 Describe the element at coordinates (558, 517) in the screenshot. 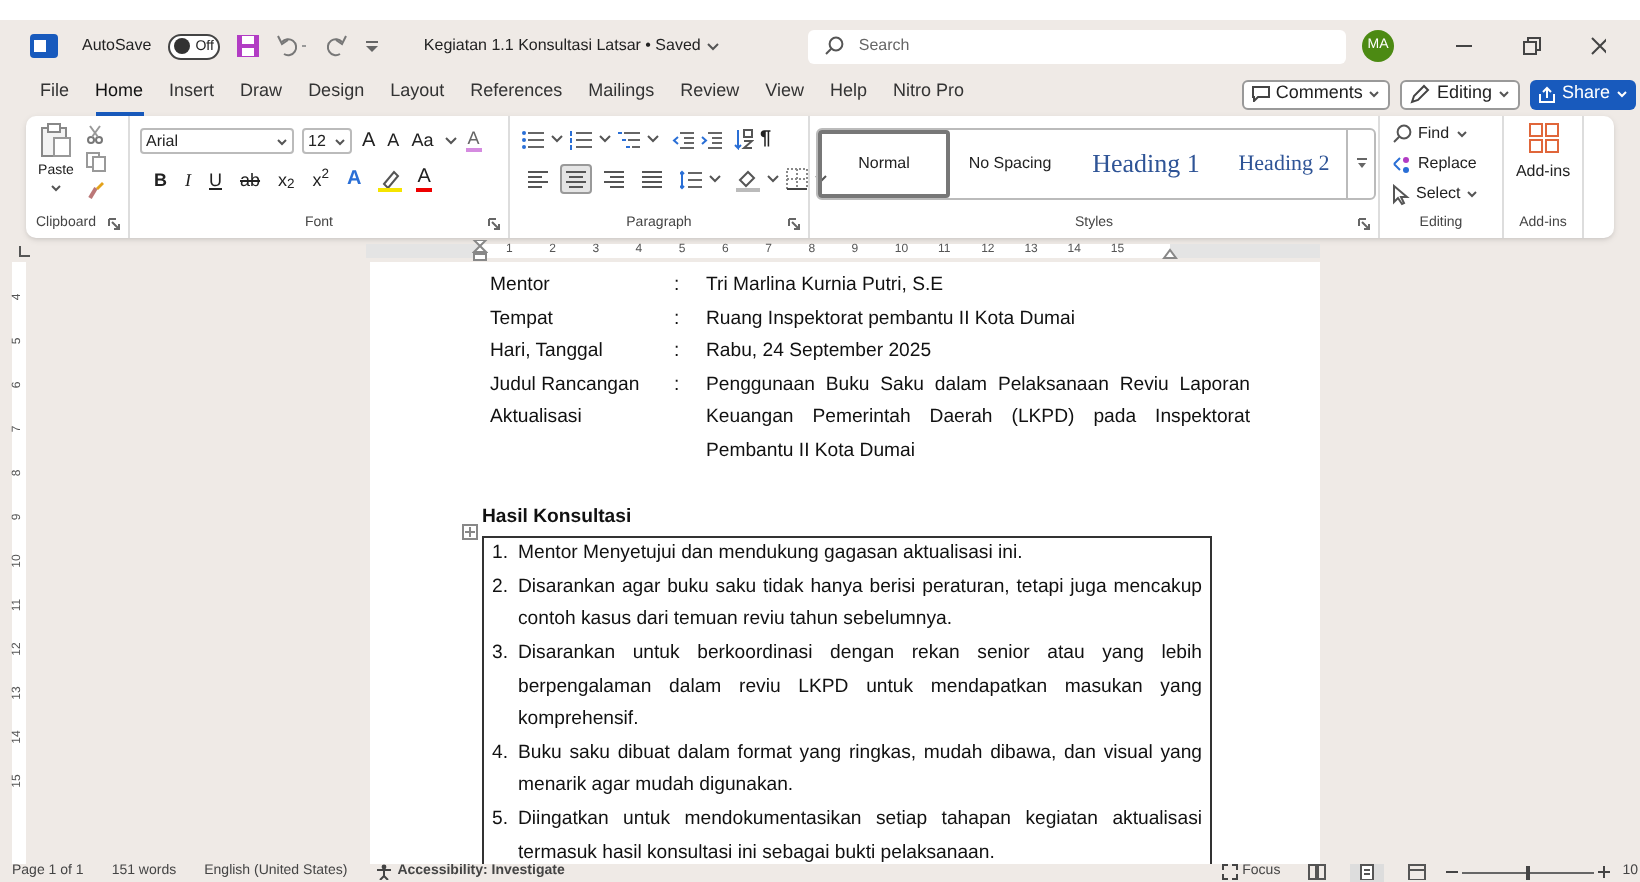

I see `section-heading: Hasil Konsultasi` at that location.